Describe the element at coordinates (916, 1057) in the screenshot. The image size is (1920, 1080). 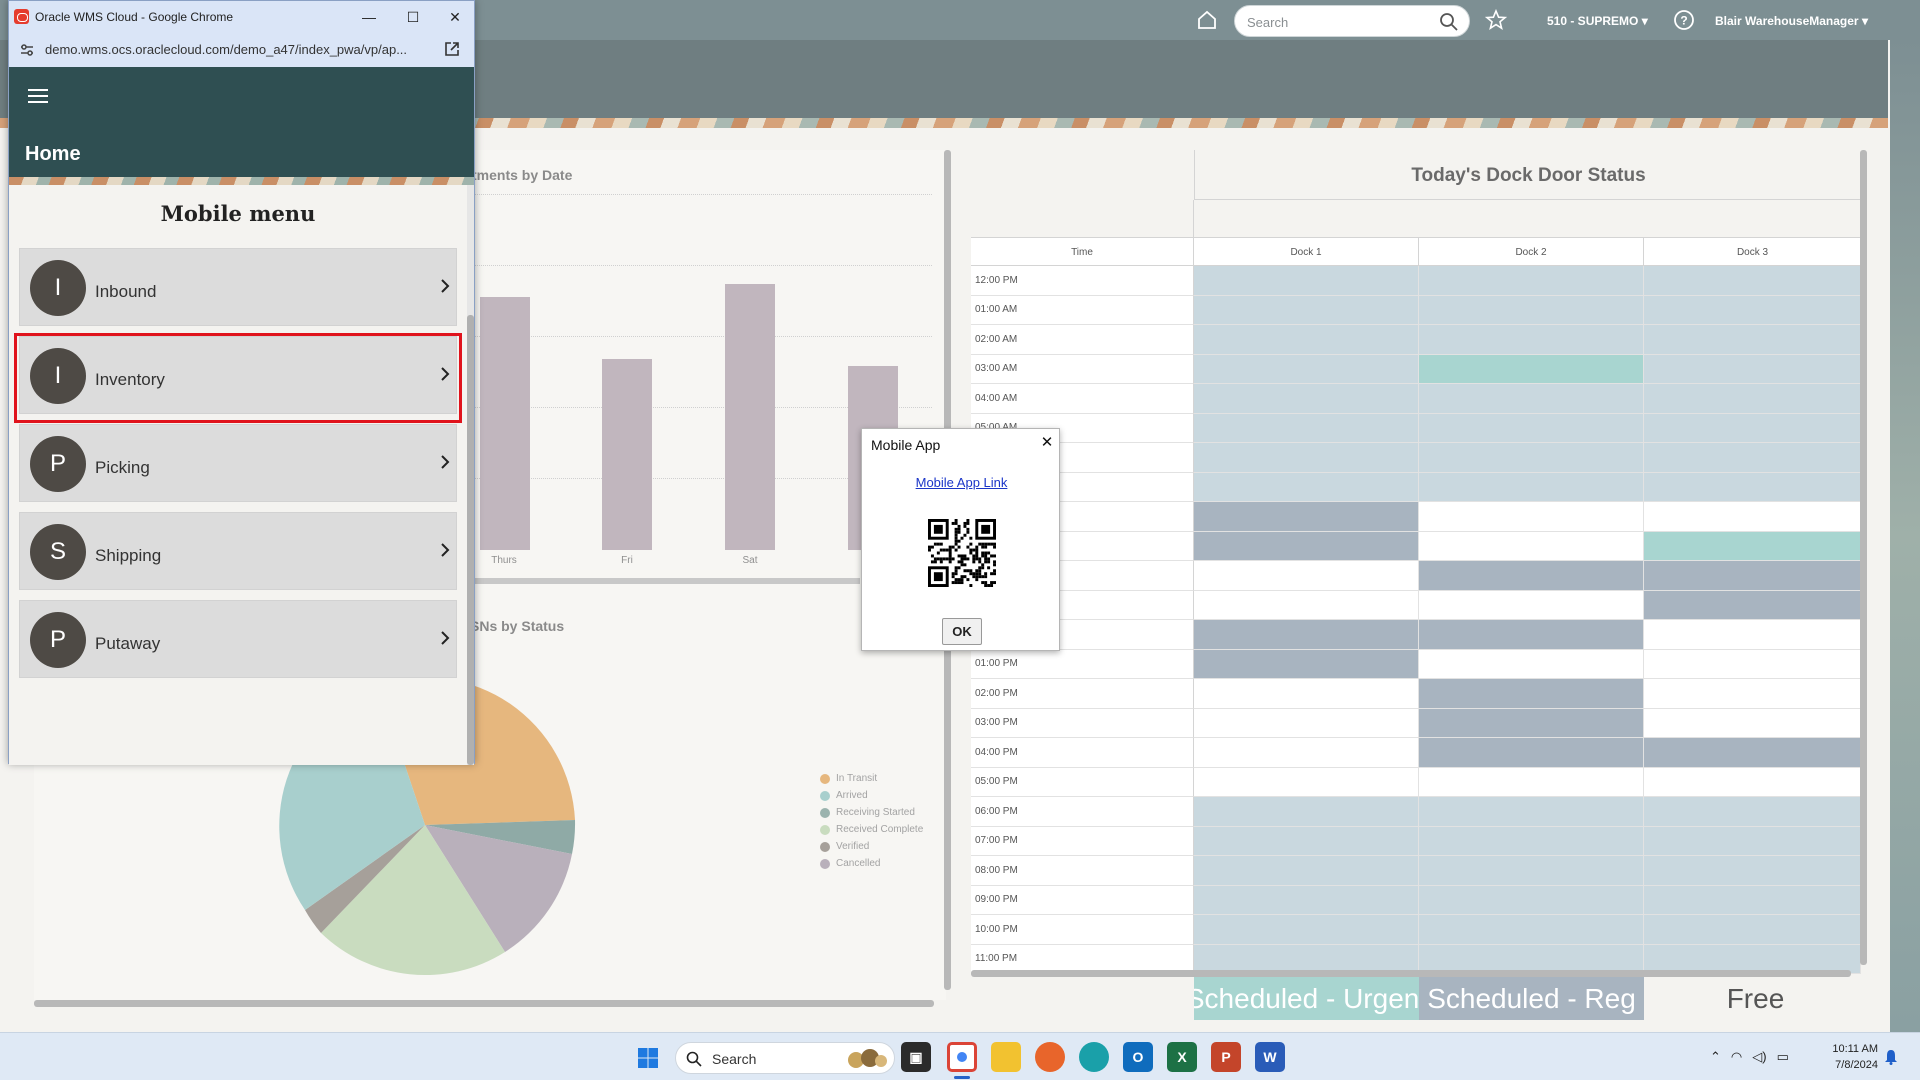
I see `task-view-icon: ▣` at that location.